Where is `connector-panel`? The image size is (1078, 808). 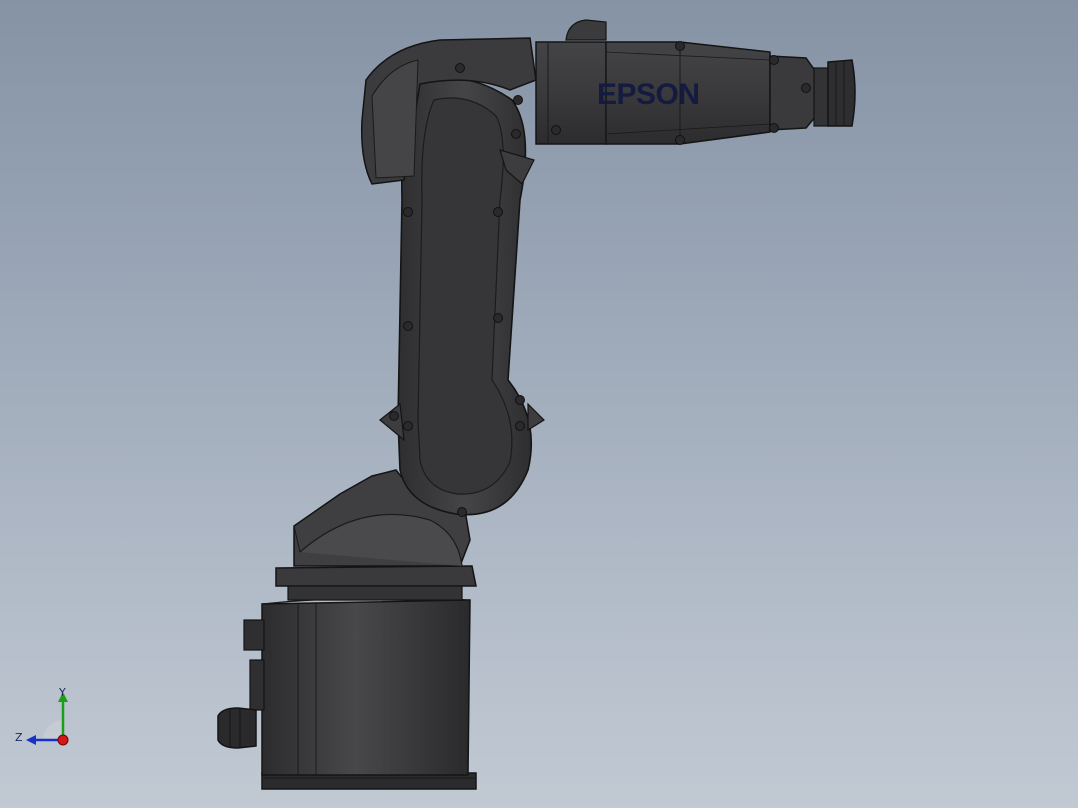
connector-panel is located at coordinates (241, 684).